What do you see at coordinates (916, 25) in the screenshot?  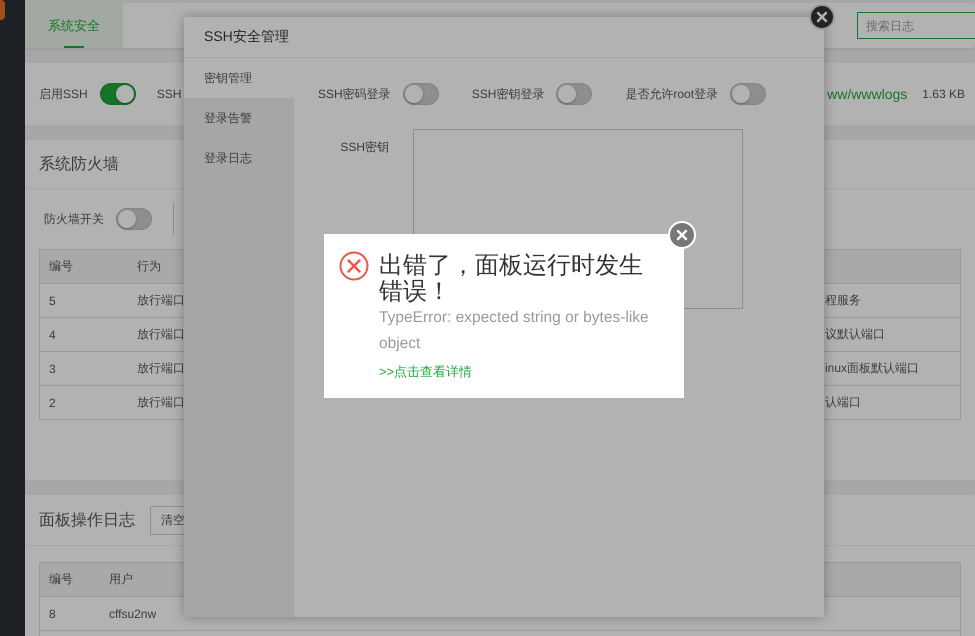 I see `search-field: 搜索日志` at bounding box center [916, 25].